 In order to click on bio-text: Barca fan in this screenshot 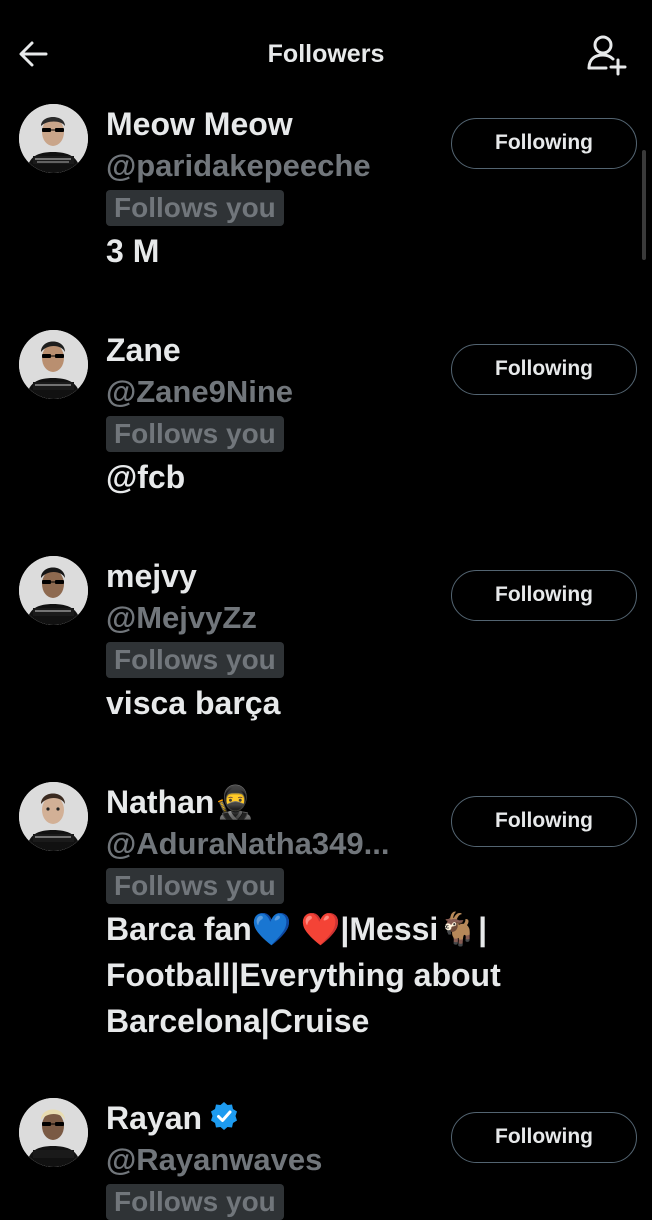, I will do `click(179, 929)`.